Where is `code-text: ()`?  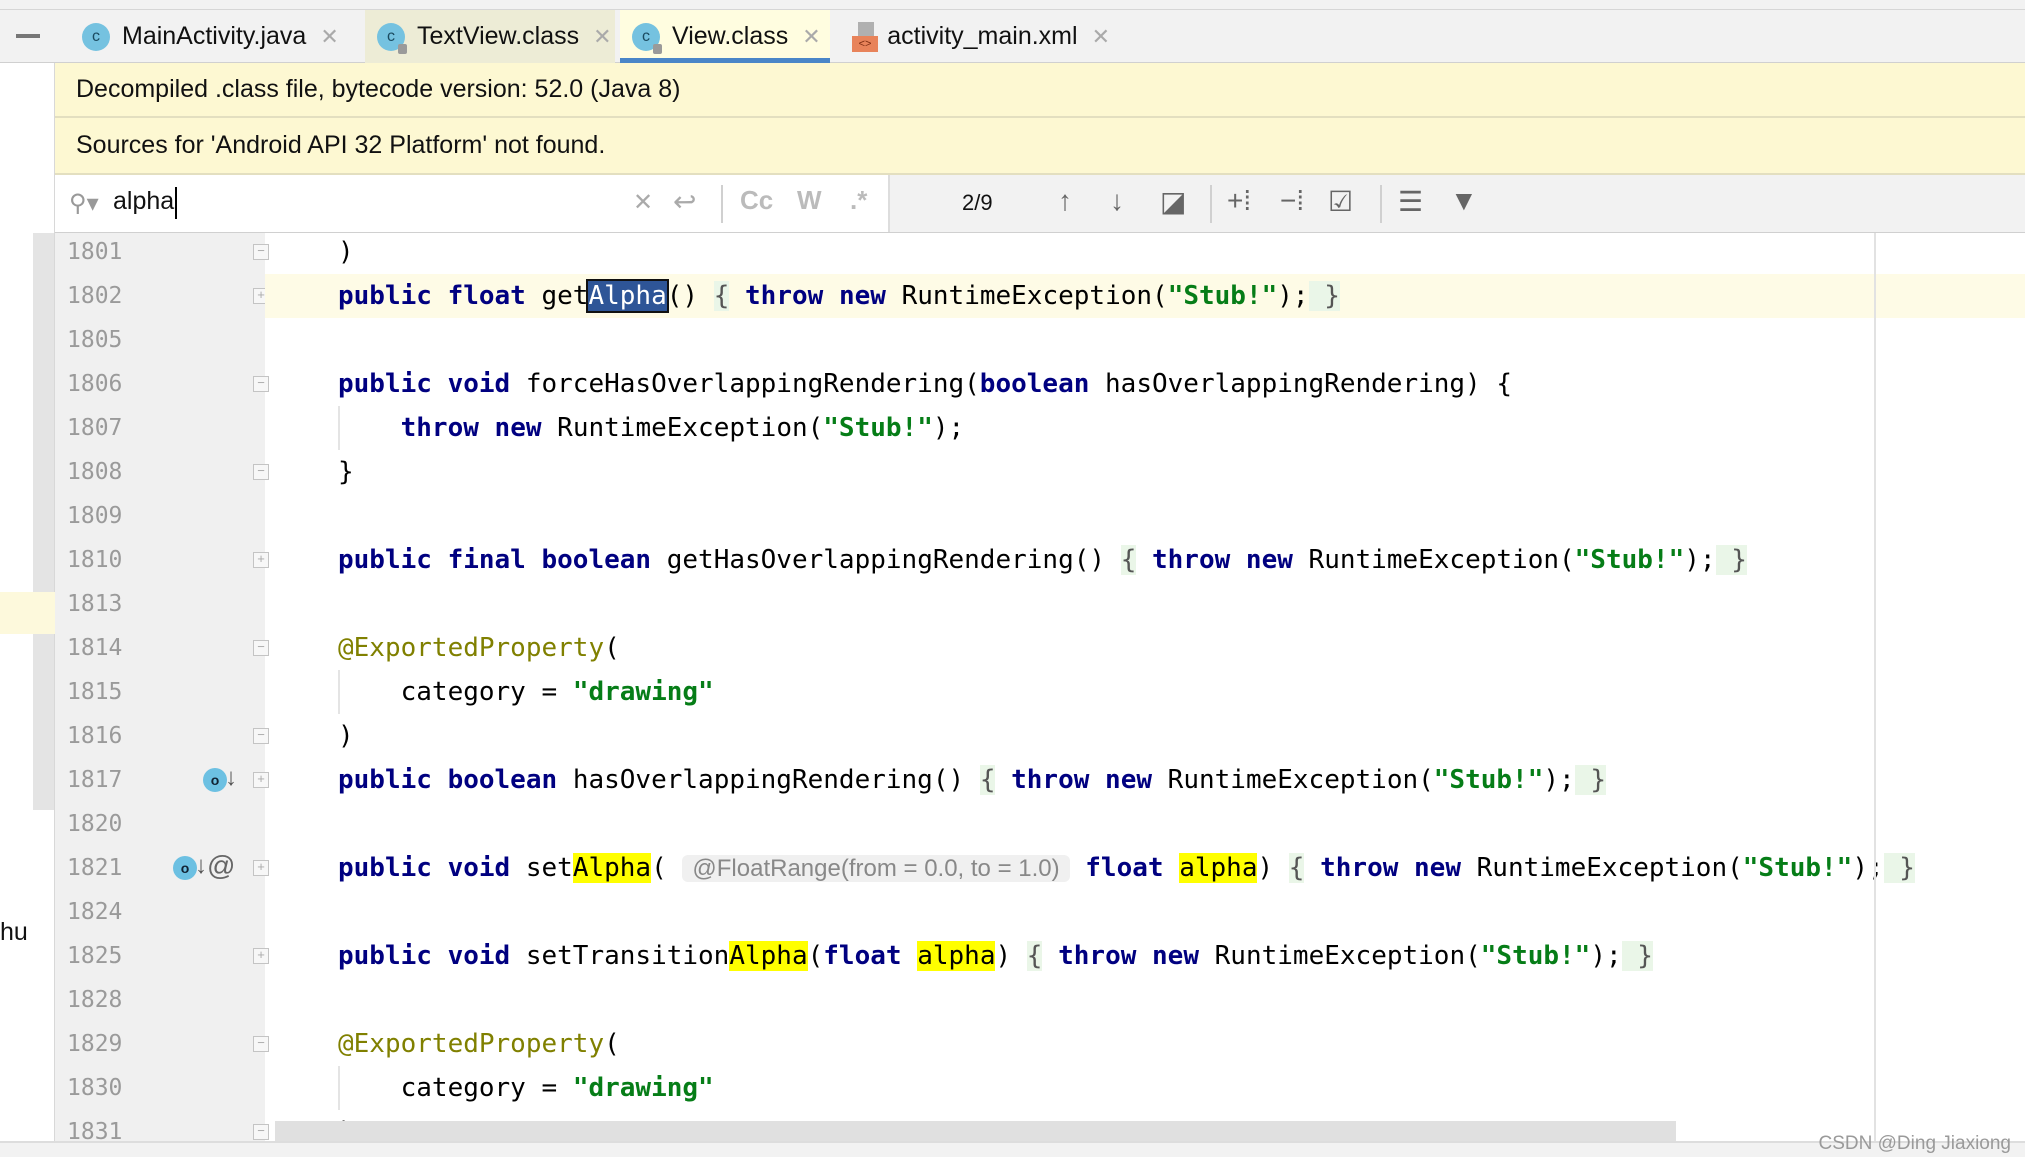 code-text: () is located at coordinates (690, 296).